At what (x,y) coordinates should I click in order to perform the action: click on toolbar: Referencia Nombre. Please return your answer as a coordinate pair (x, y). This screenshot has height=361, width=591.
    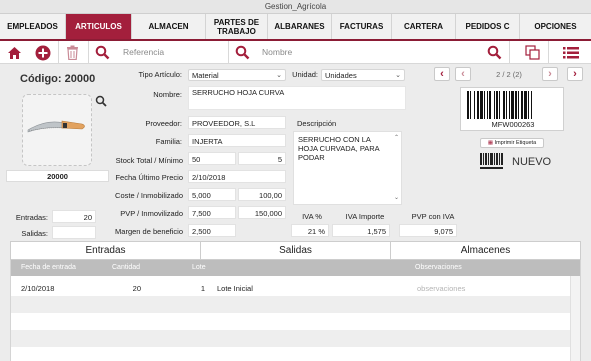
    Looking at the image, I should click on (295, 52).